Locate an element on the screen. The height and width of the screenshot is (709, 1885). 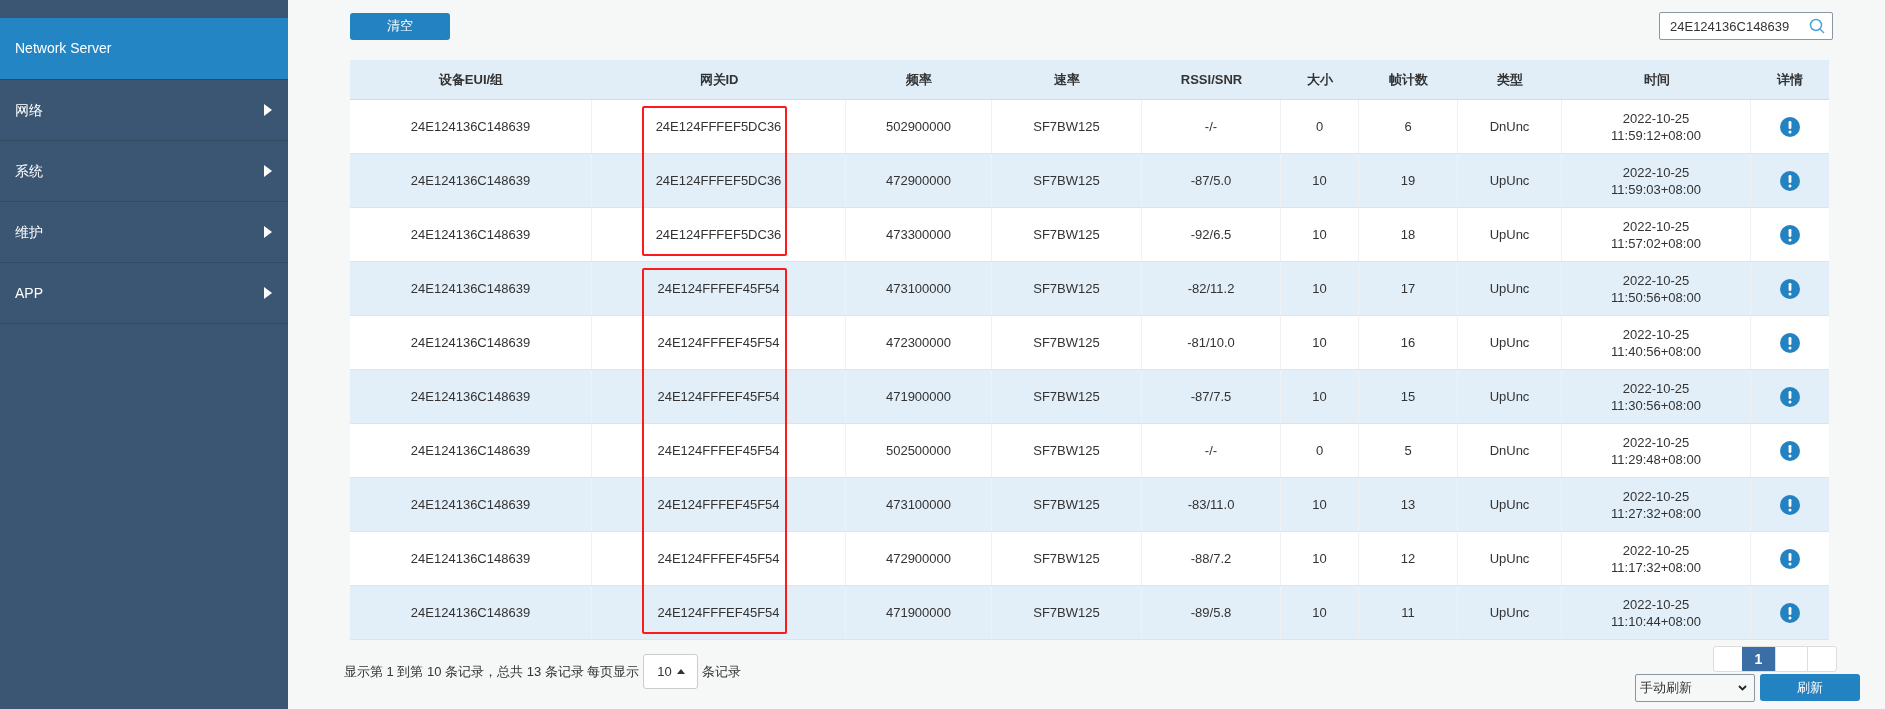
table-cell-text: 24E124FFFEF5DC36 is located at coordinates (718, 180).